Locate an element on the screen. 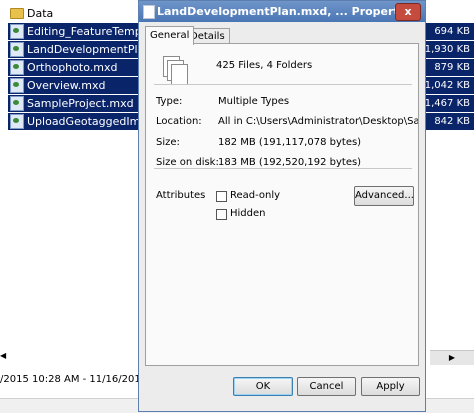 The width and height of the screenshot is (474, 413). location-label: Location: is located at coordinates (179, 121).